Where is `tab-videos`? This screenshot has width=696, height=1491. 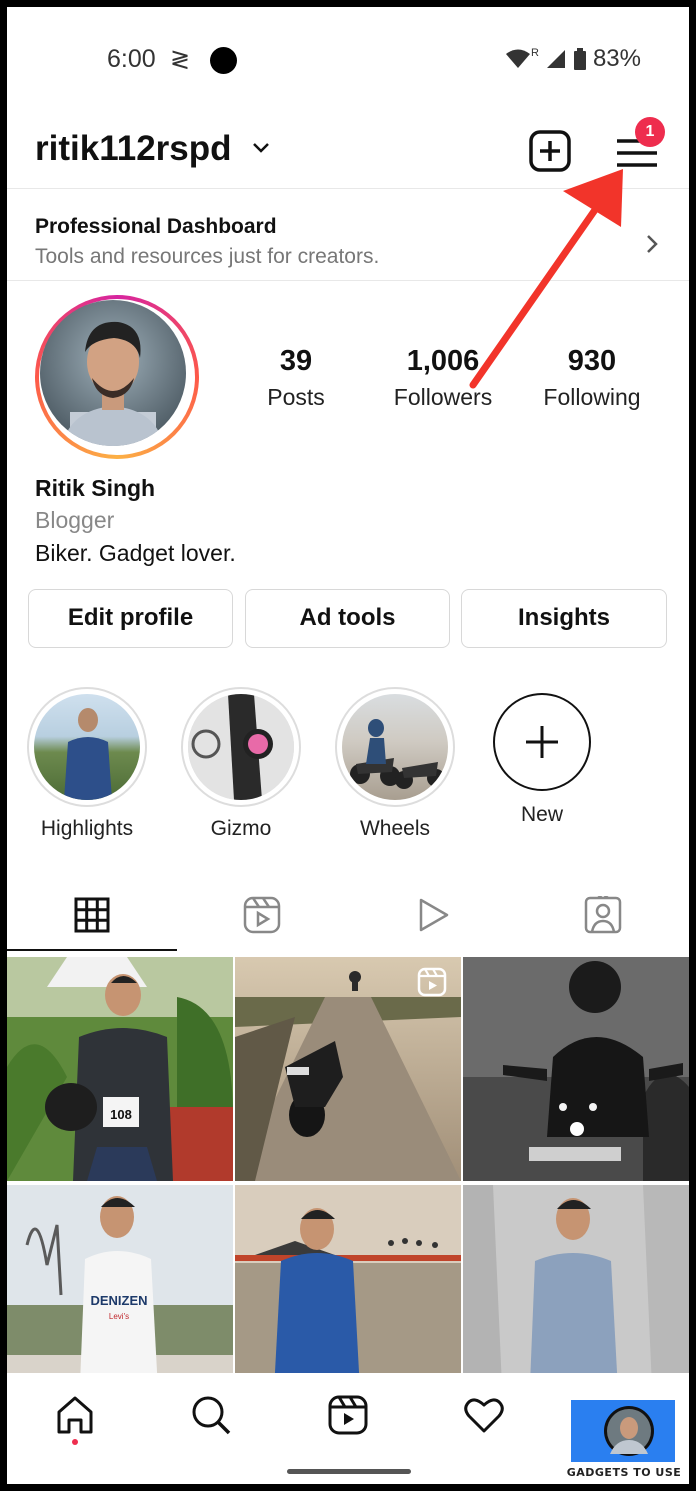
tab-videos is located at coordinates (433, 915).